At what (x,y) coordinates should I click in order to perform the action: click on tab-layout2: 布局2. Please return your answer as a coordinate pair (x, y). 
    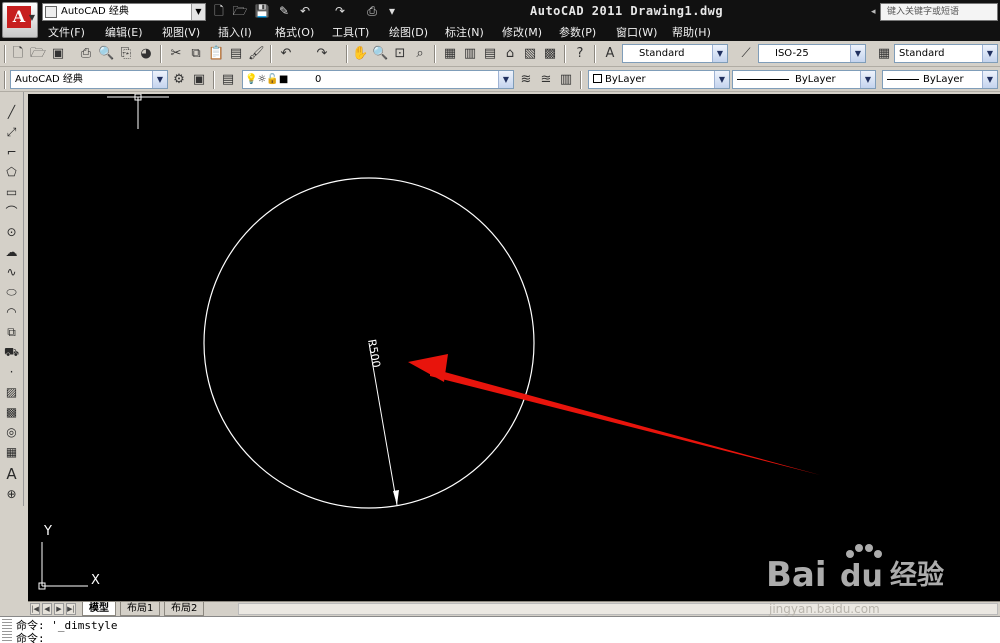
    Looking at the image, I should click on (184, 609).